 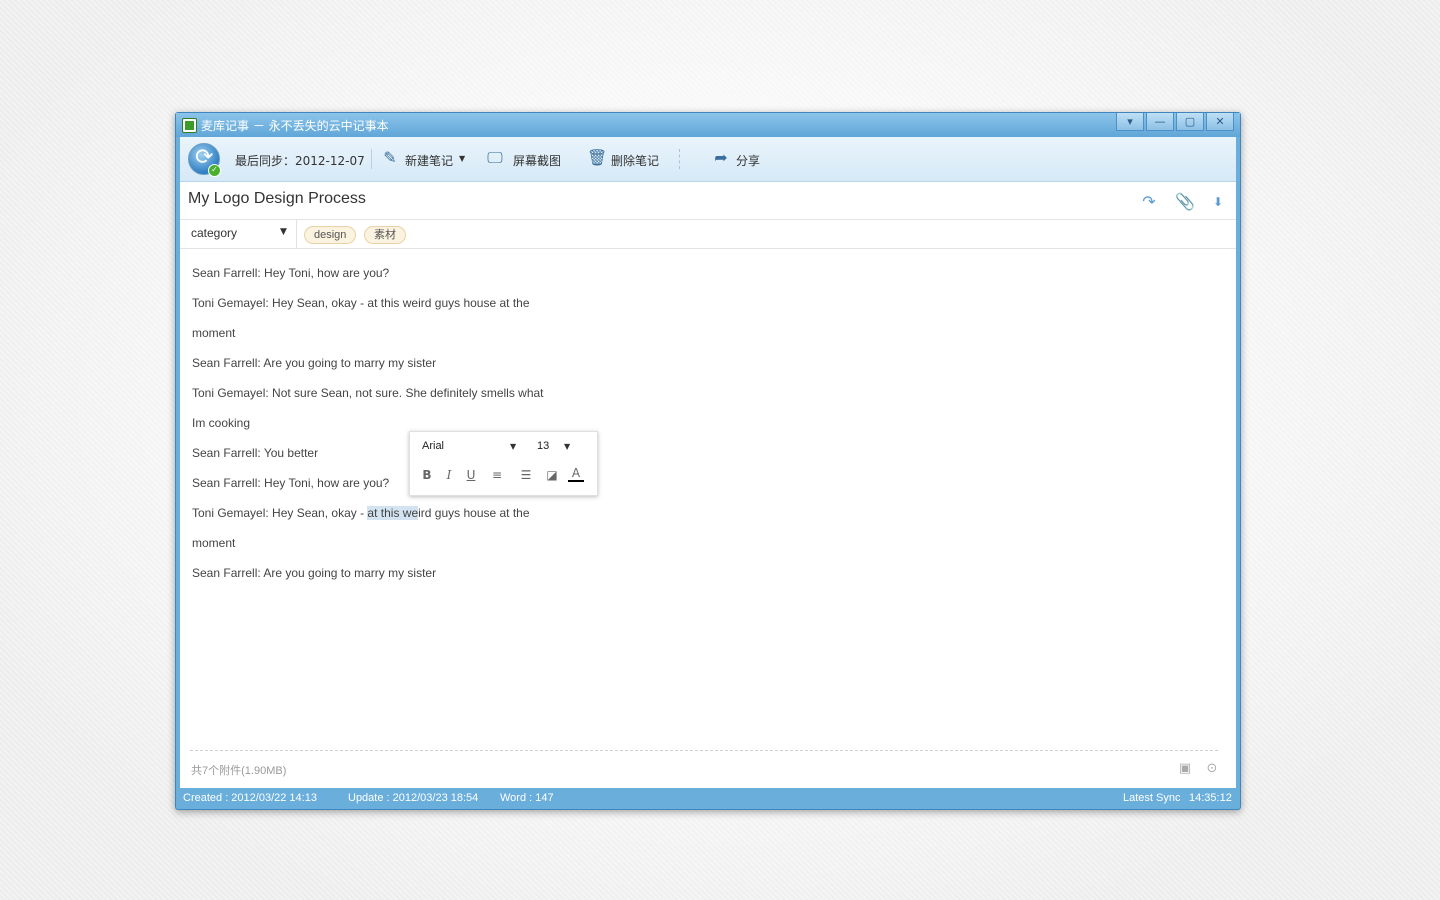 I want to click on highlight-icon: ◪, so click(x=552, y=475).